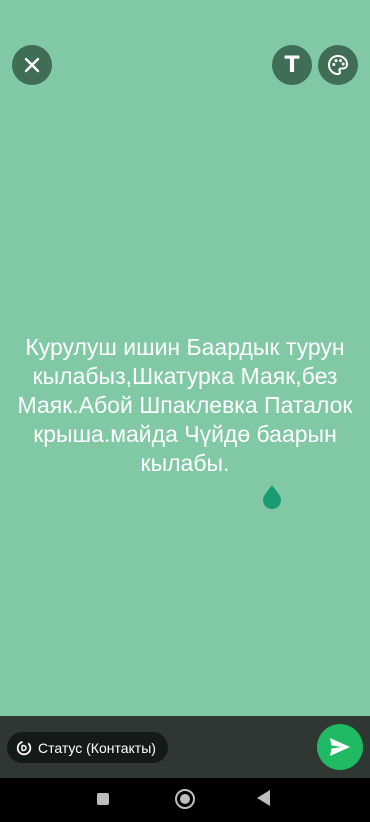 This screenshot has height=822, width=370. I want to click on home-icon, so click(185, 799).